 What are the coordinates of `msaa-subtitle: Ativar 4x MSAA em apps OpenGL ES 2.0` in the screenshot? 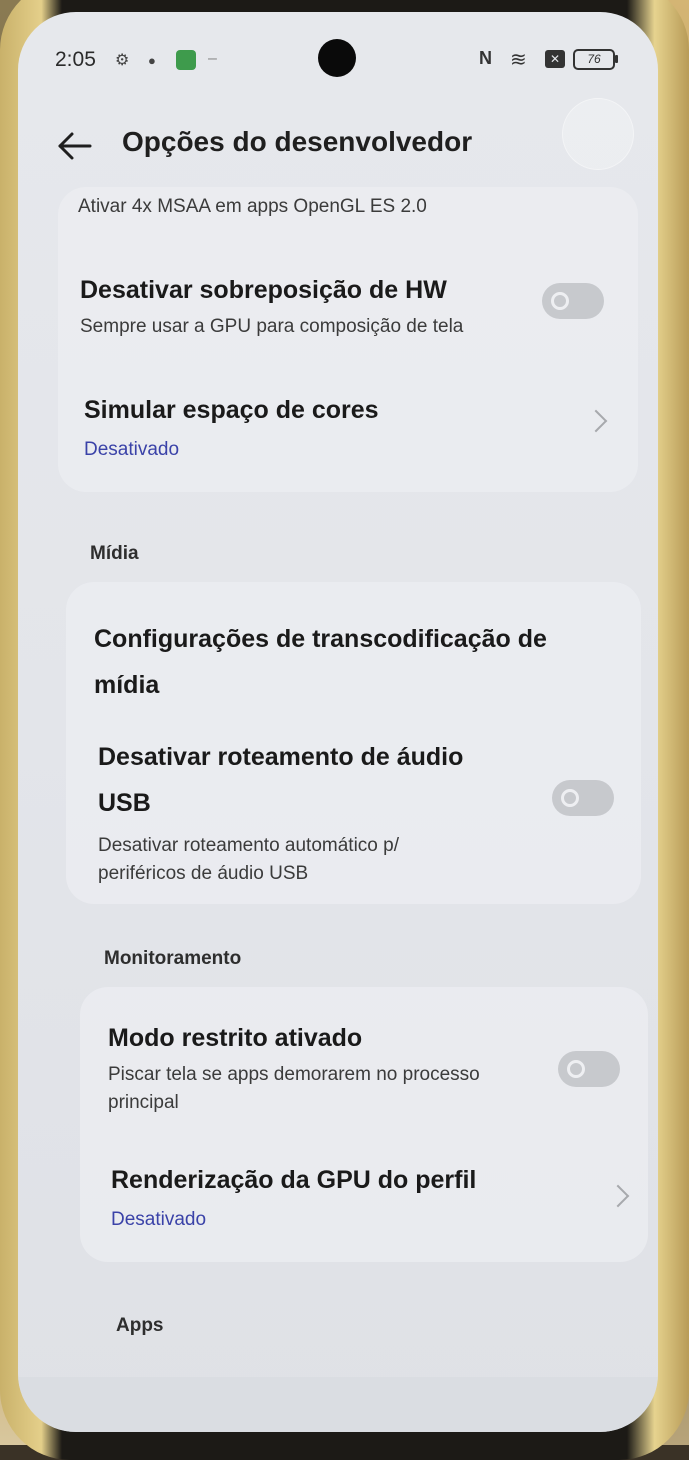 It's located at (252, 206).